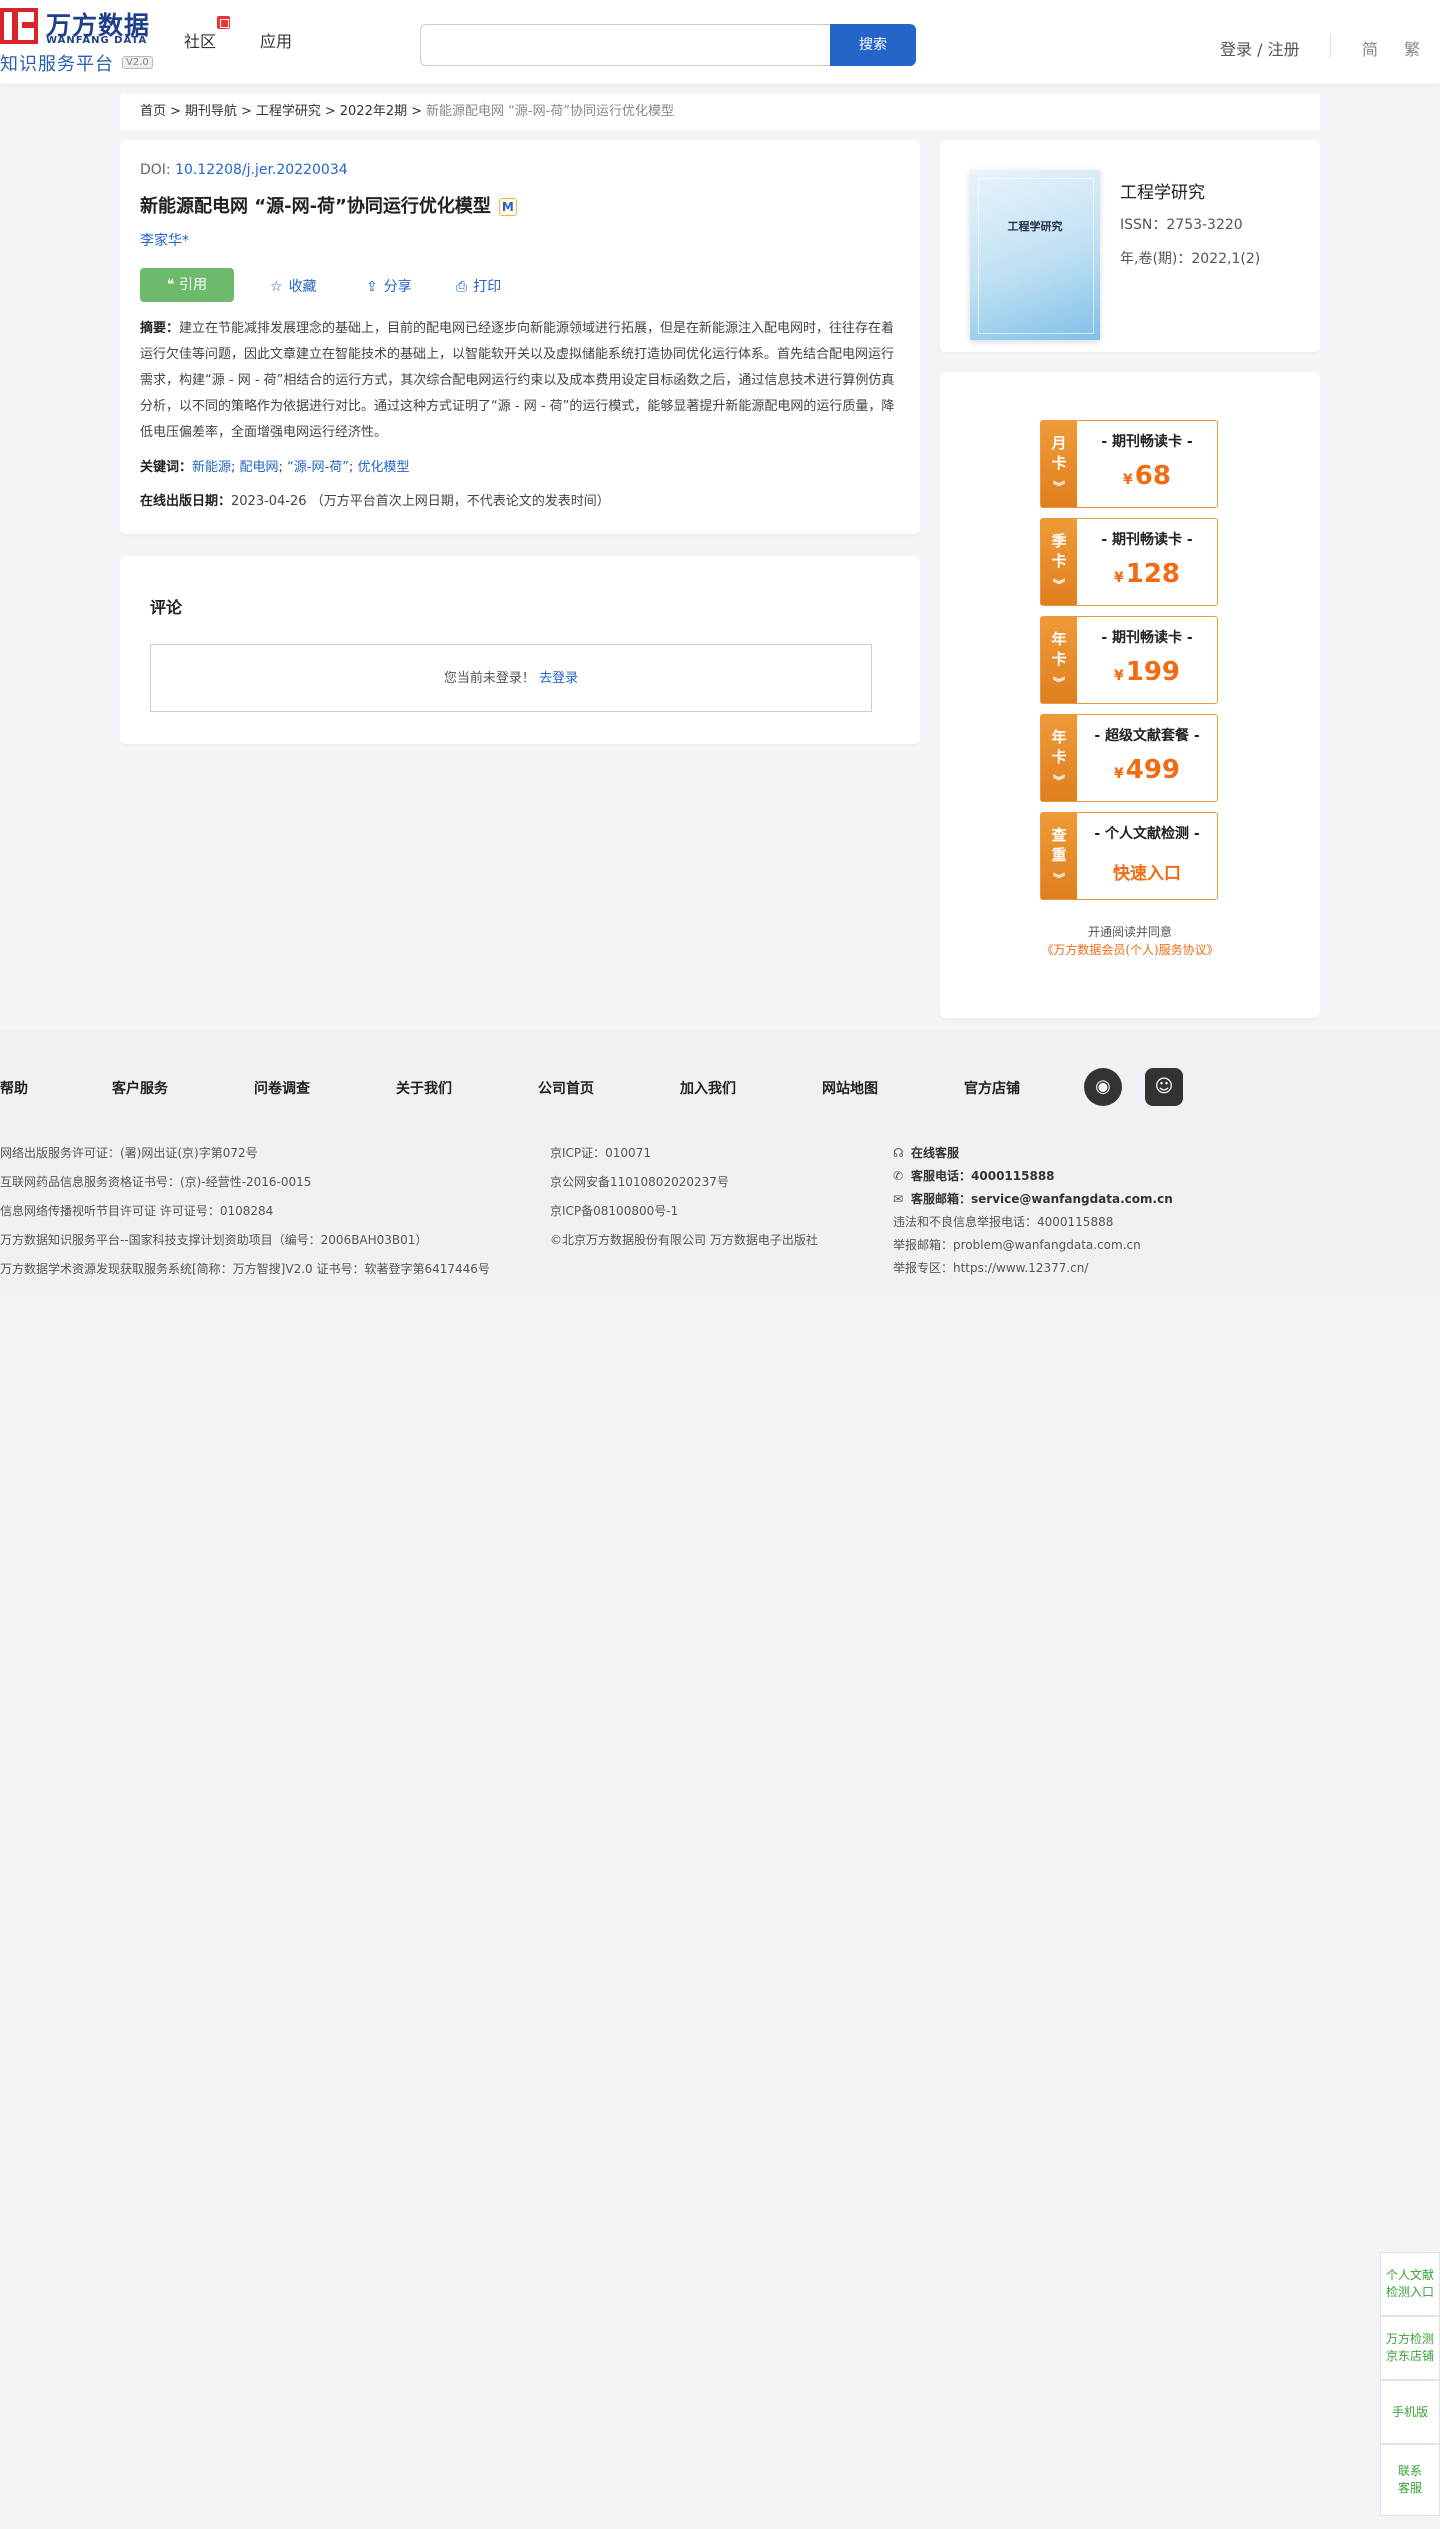 The image size is (1440, 2529). What do you see at coordinates (1260, 48) in the screenshot?
I see `login-register-link: 登录 / 注册` at bounding box center [1260, 48].